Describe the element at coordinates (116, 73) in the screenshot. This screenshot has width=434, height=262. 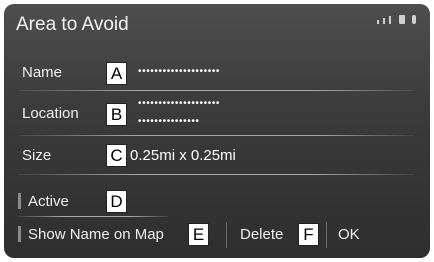
I see `callout-a: A` at that location.